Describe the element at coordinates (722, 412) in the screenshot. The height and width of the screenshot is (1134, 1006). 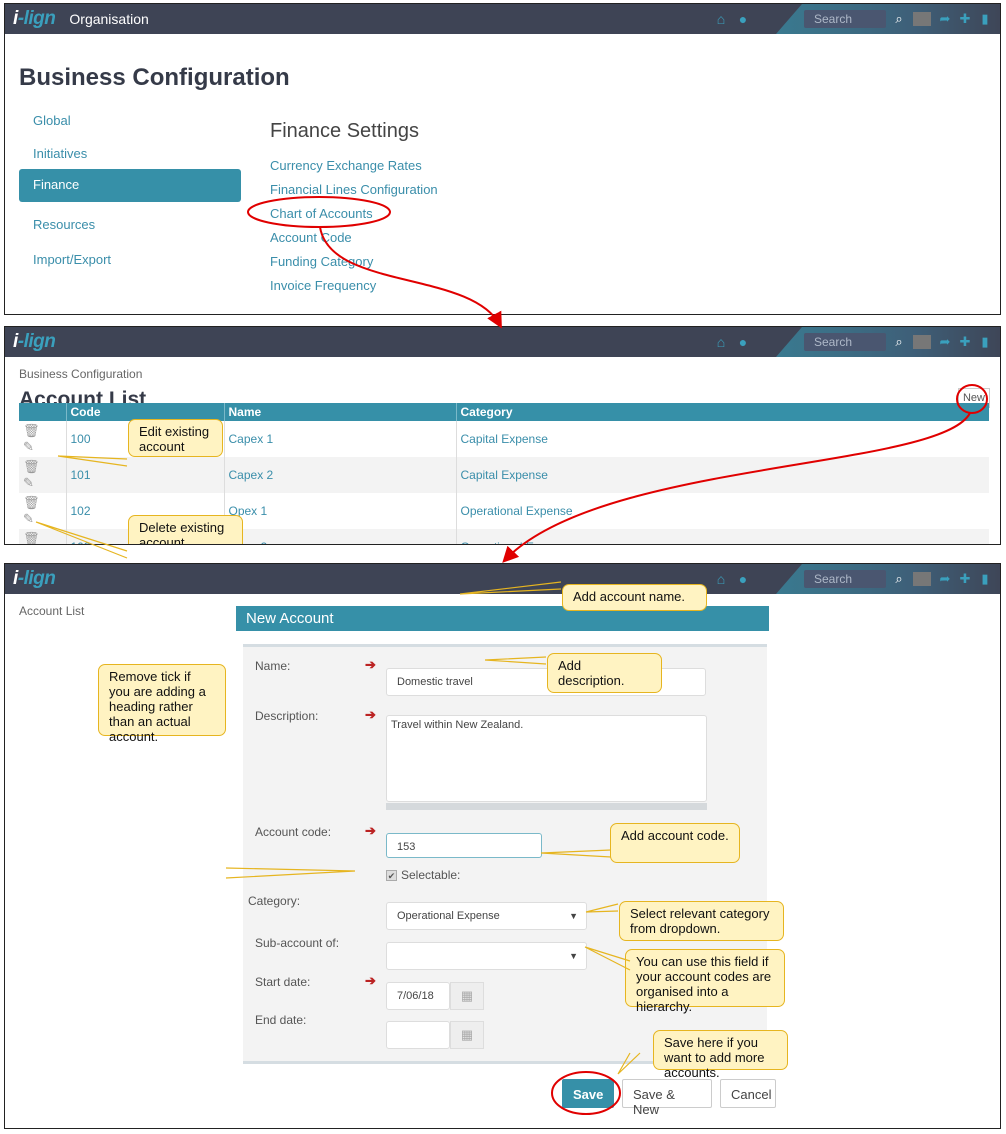
I see `category-header: Category` at that location.